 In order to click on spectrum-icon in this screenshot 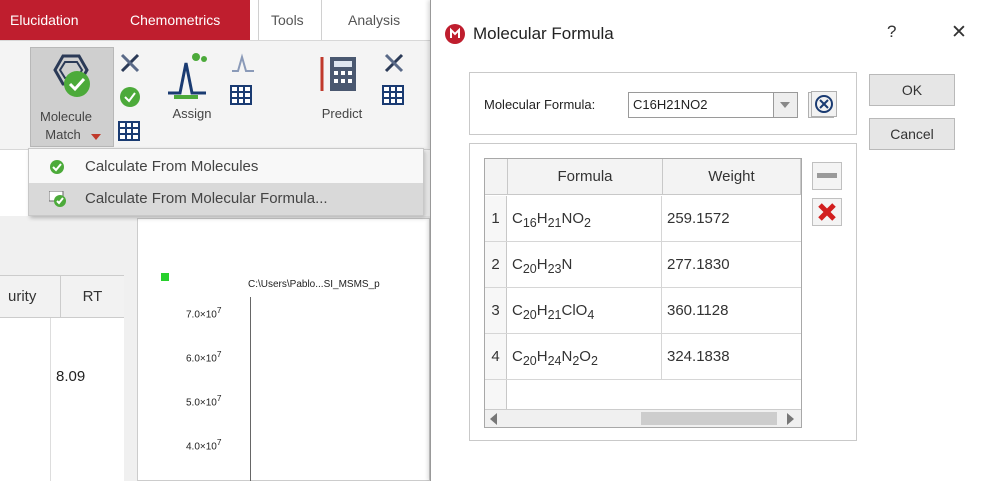, I will do `click(243, 64)`.